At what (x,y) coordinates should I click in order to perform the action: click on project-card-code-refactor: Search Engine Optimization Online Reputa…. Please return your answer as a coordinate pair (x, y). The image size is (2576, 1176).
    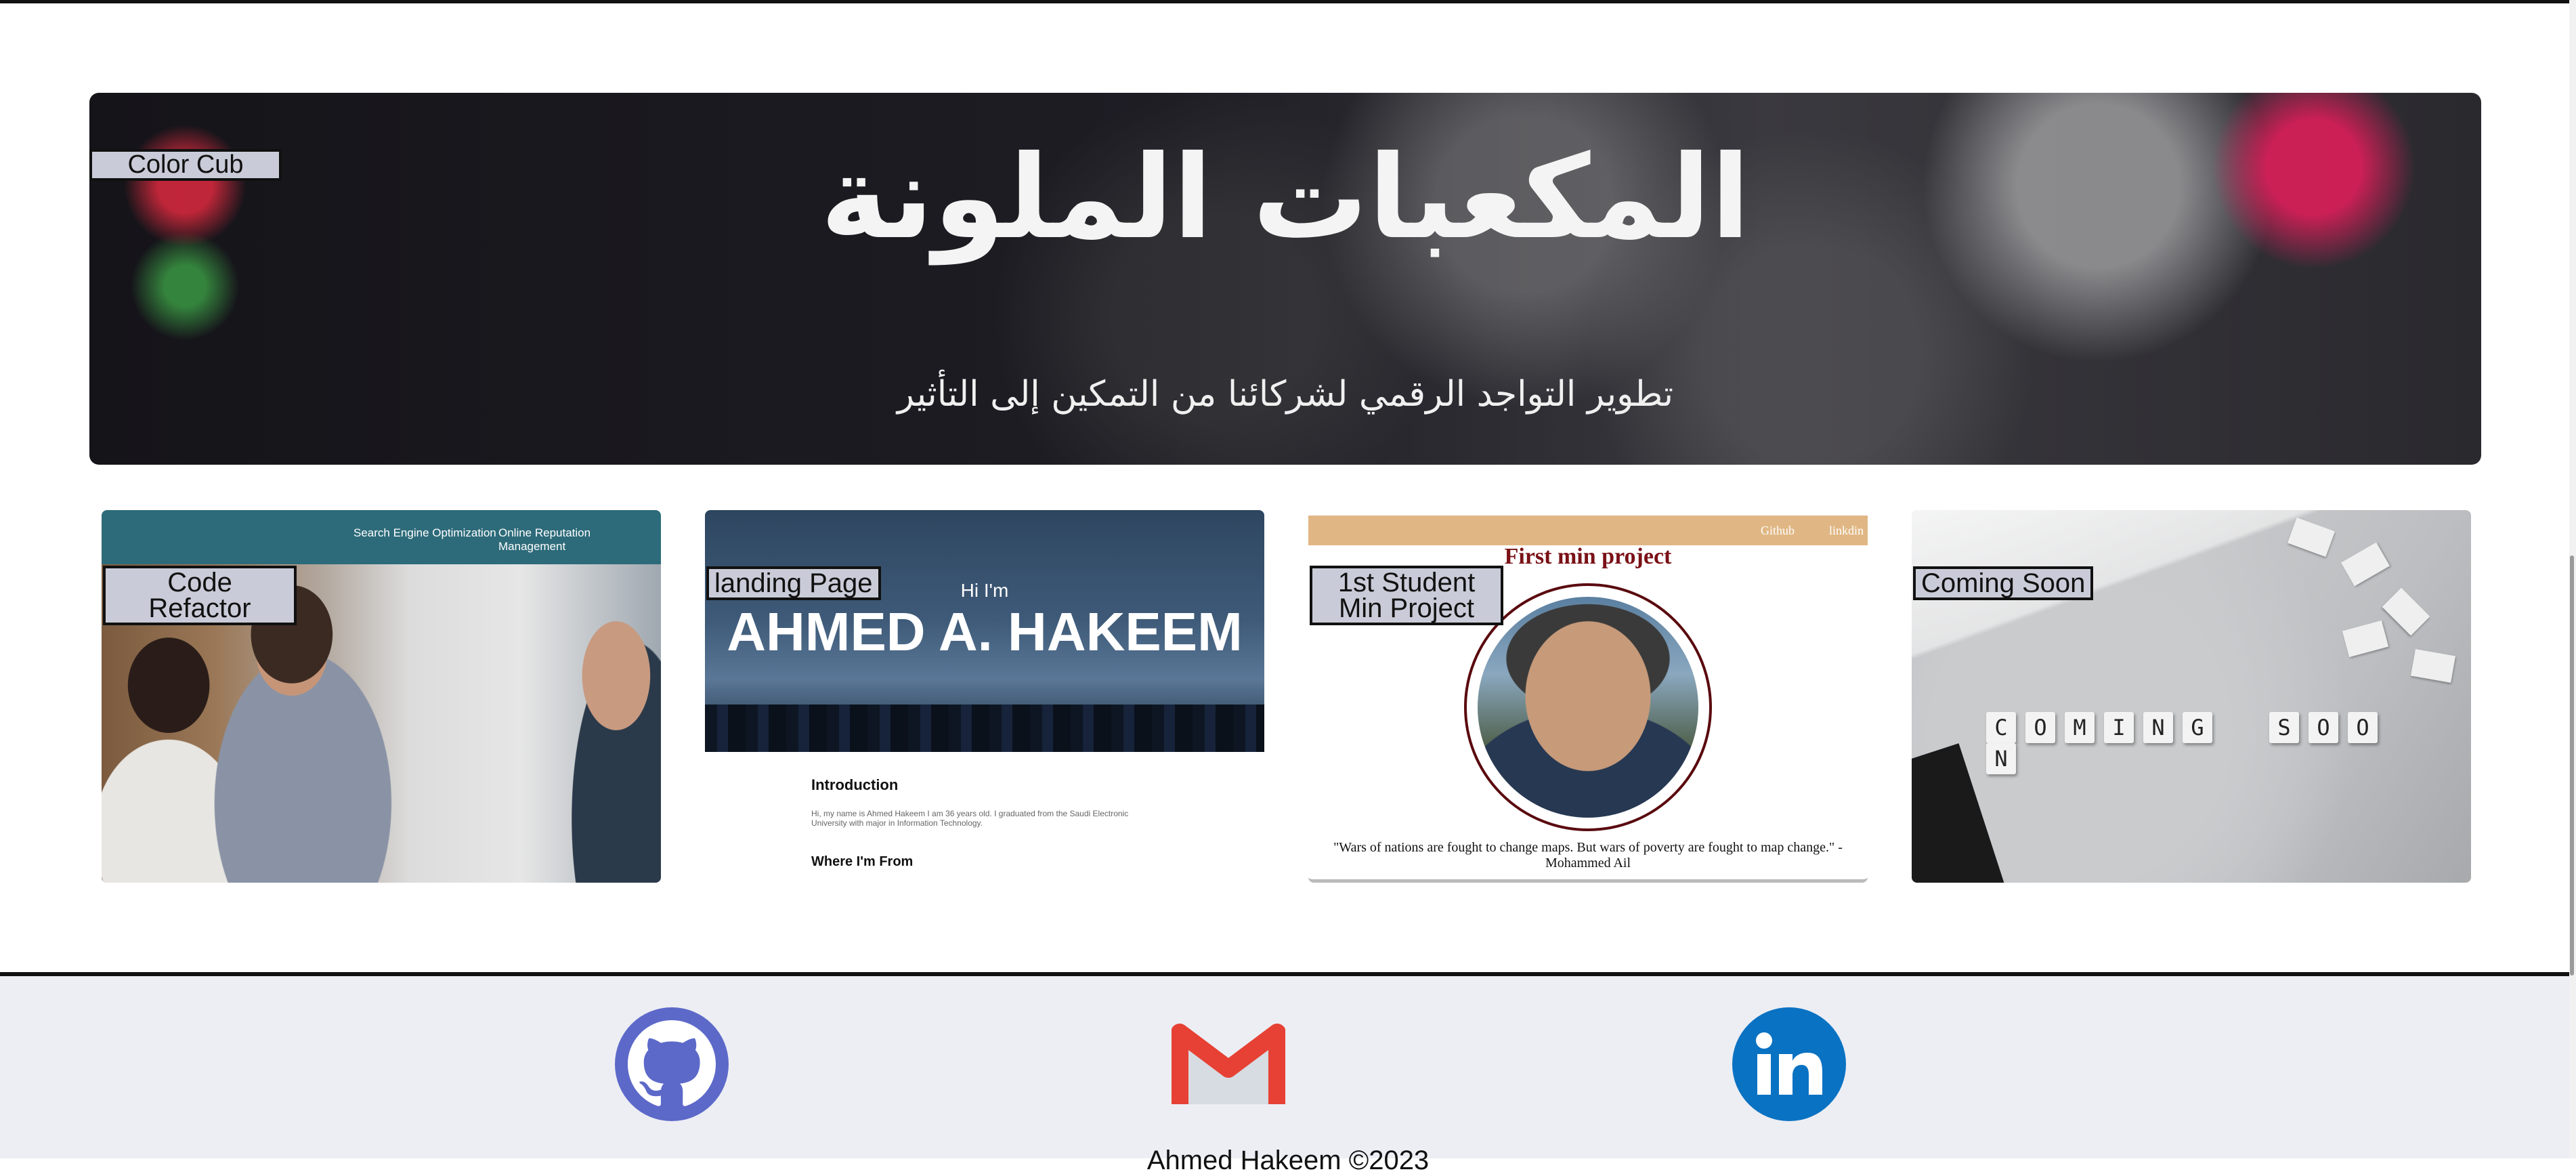
    Looking at the image, I should click on (381, 696).